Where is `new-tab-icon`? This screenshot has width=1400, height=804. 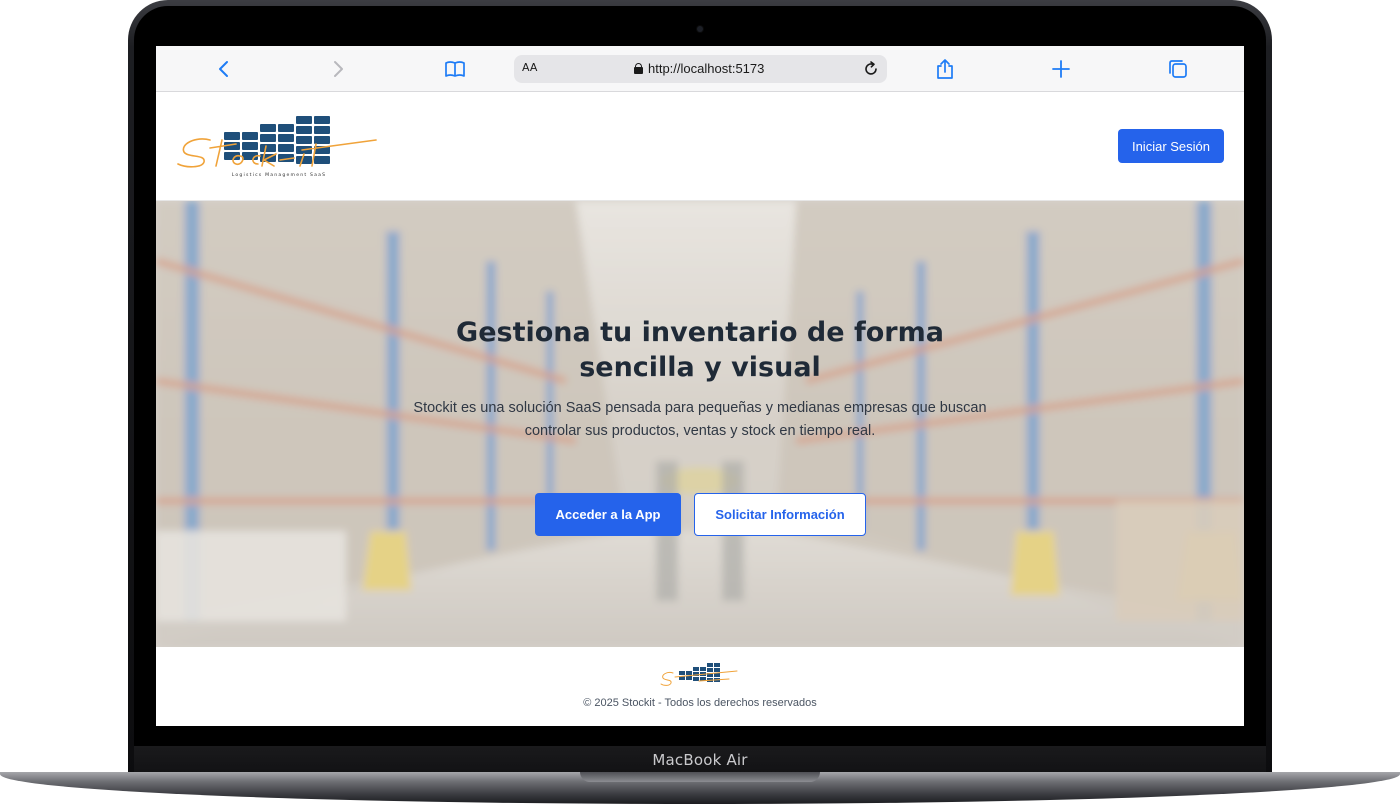 new-tab-icon is located at coordinates (1061, 69).